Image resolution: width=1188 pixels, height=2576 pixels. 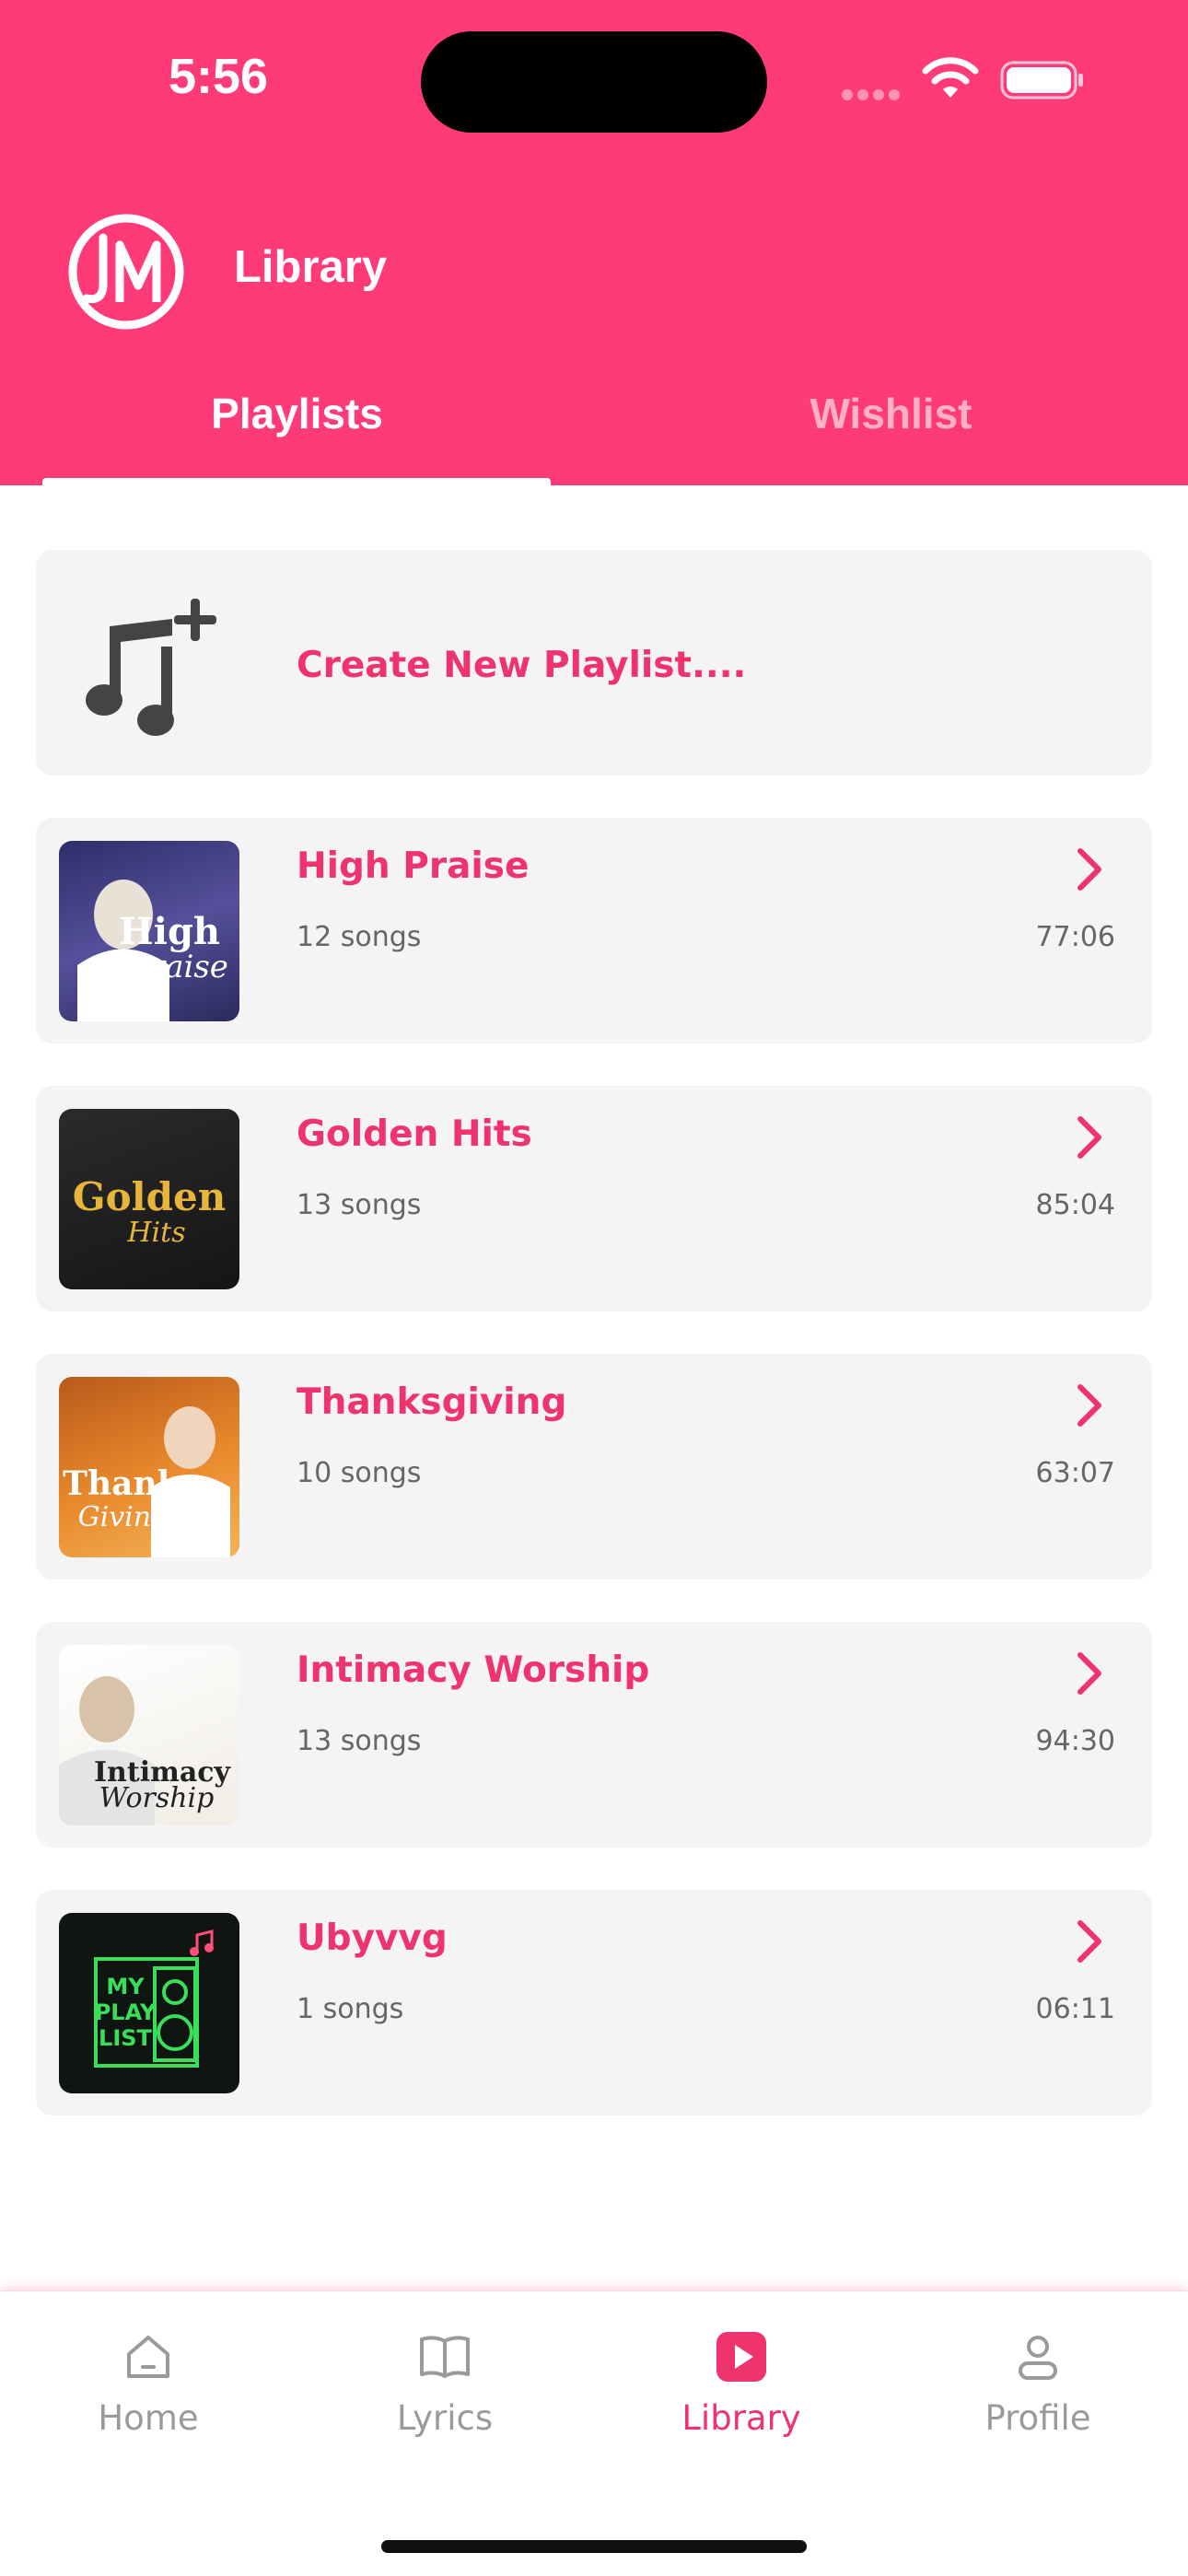 What do you see at coordinates (126, 272) in the screenshot?
I see `logo-icon` at bounding box center [126, 272].